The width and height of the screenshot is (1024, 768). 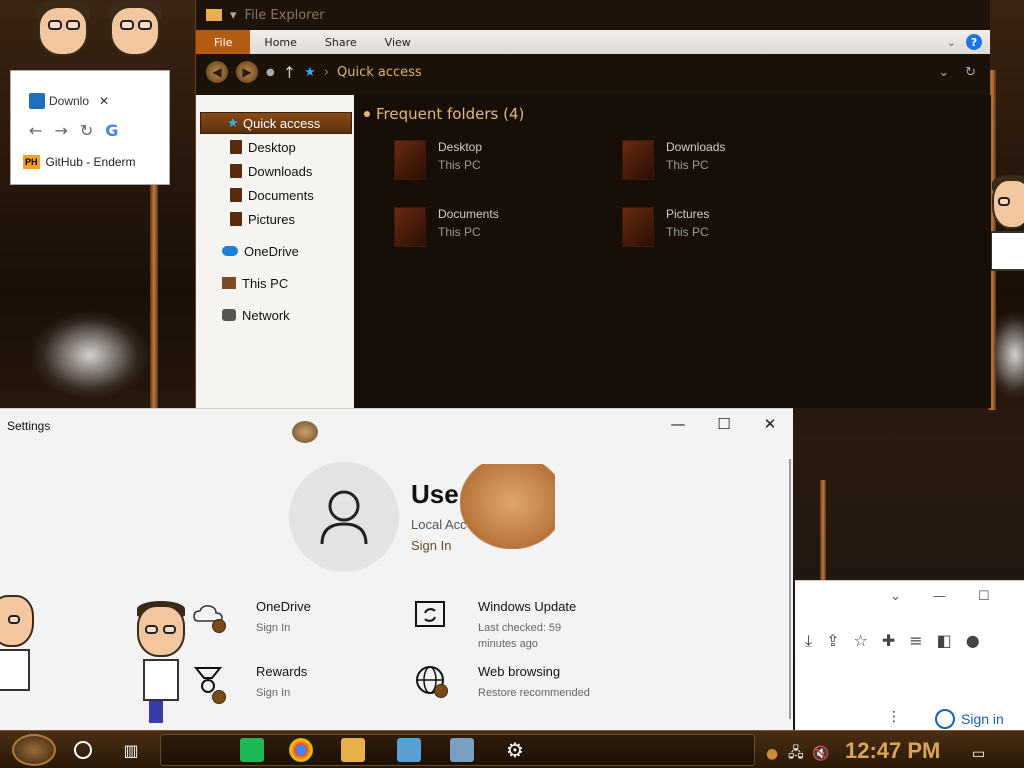 What do you see at coordinates (37, 101) in the screenshot?
I see `download-favicon-icon` at bounding box center [37, 101].